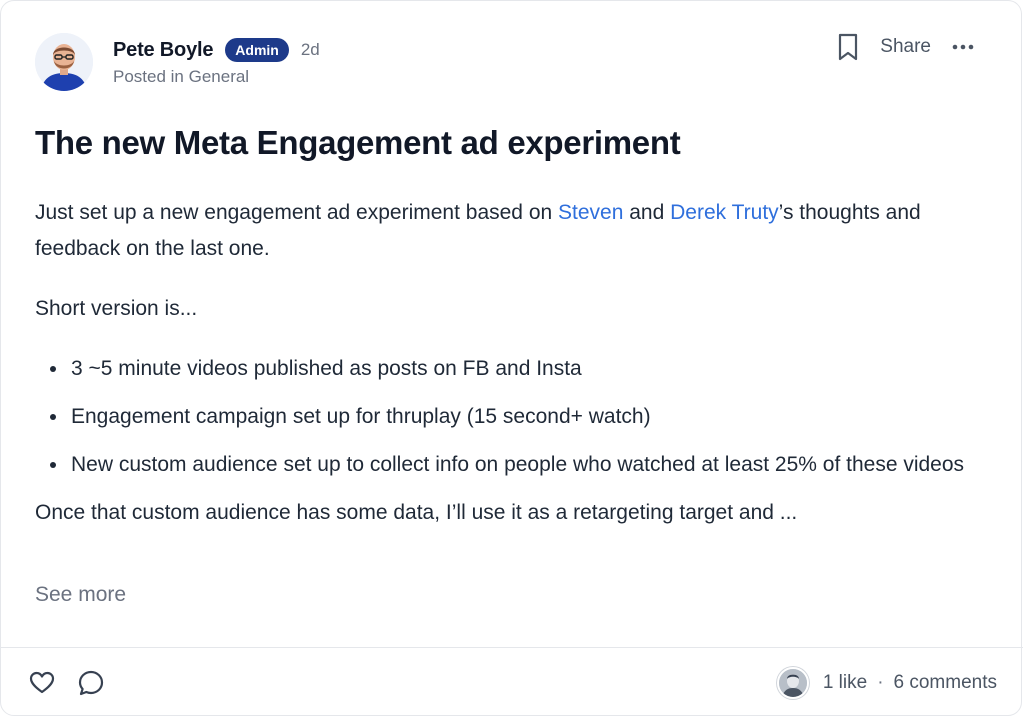 The image size is (1024, 718). I want to click on likes-count: 1 like, so click(845, 683).